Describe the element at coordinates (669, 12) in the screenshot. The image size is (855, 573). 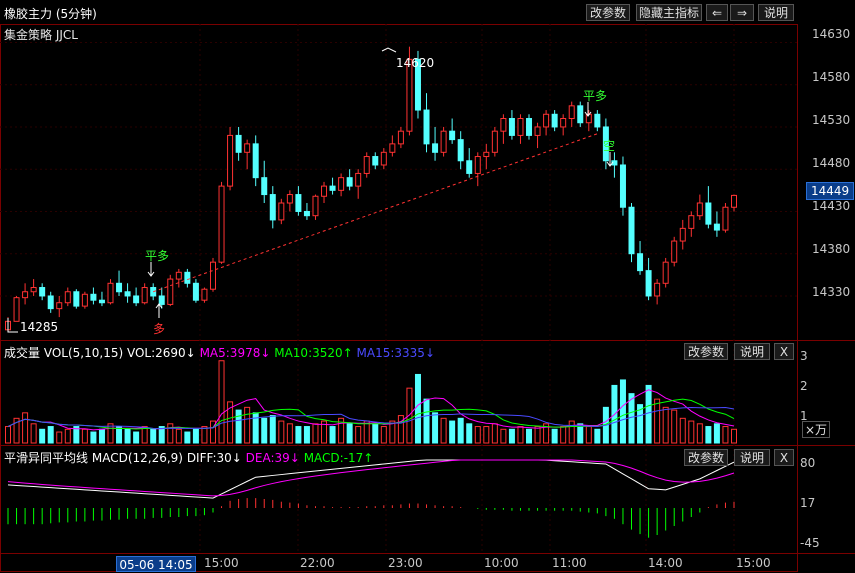
I see `hide-indicator-button: 隐藏主指标` at that location.